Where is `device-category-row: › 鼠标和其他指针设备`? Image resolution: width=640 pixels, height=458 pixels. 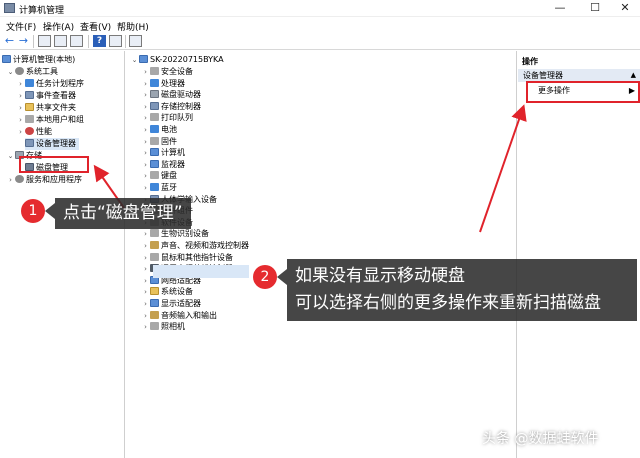
device-category-row: › 鼠标和其他指针设备 is located at coordinates (187, 258).